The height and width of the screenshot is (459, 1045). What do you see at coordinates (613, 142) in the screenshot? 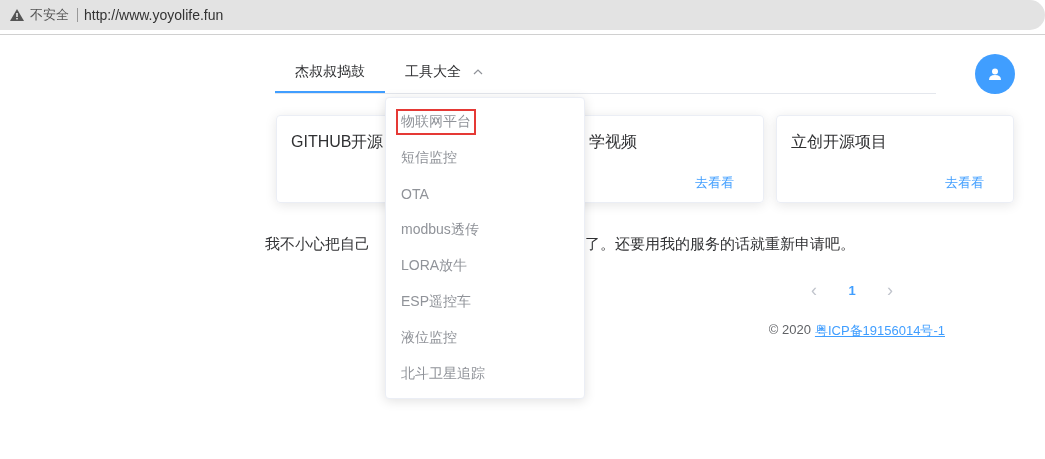
I see `card-title: 学视频` at bounding box center [613, 142].